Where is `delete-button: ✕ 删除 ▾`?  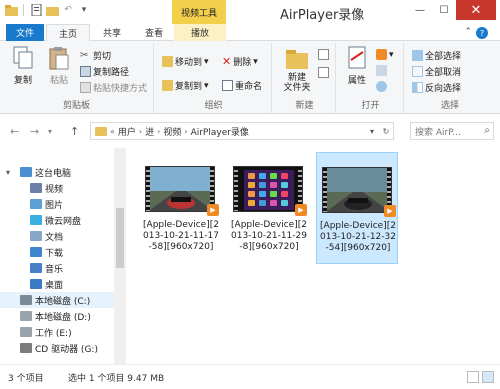 delete-button: ✕ 删除 ▾ is located at coordinates (240, 61).